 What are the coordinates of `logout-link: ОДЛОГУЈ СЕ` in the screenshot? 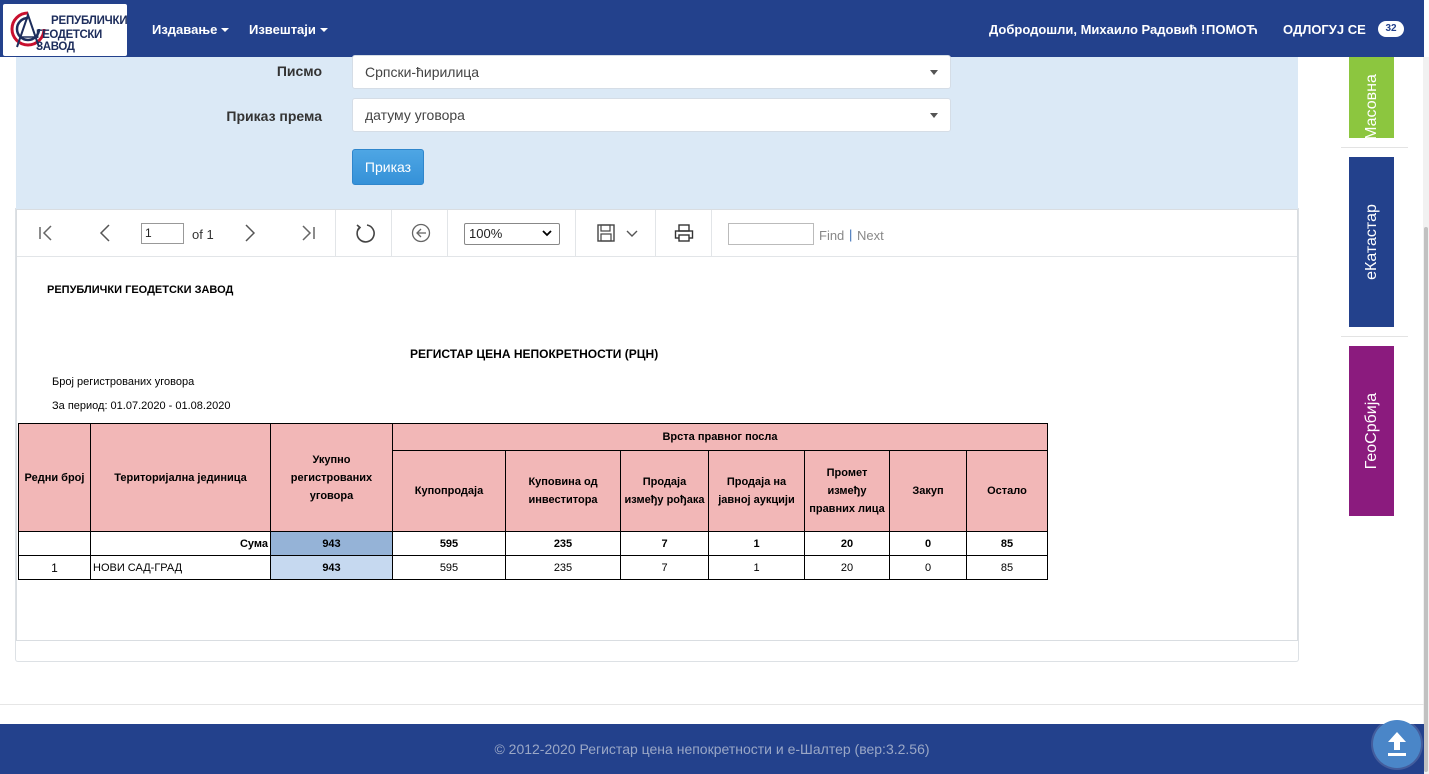 It's located at (1324, 29).